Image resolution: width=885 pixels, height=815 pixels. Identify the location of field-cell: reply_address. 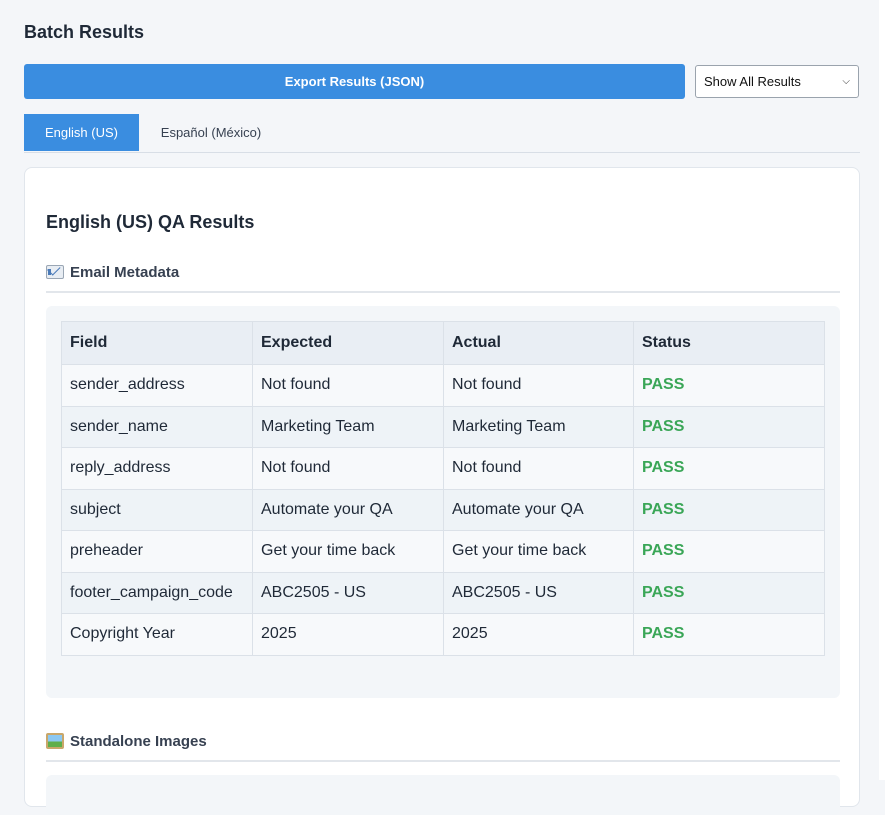
(157, 468).